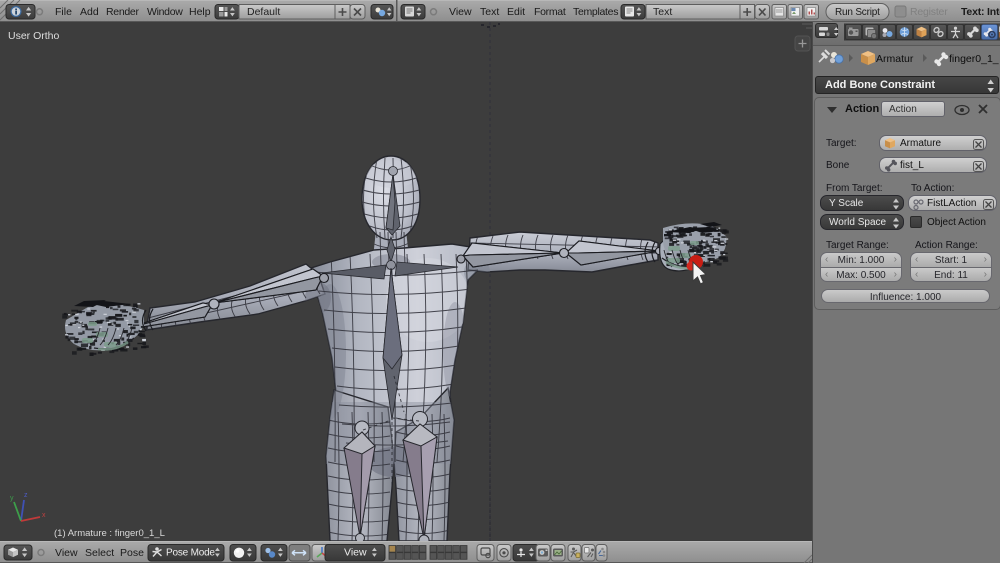 This screenshot has width=1000, height=563. What do you see at coordinates (132, 553) in the screenshot?
I see `svg-text: Pose` at bounding box center [132, 553].